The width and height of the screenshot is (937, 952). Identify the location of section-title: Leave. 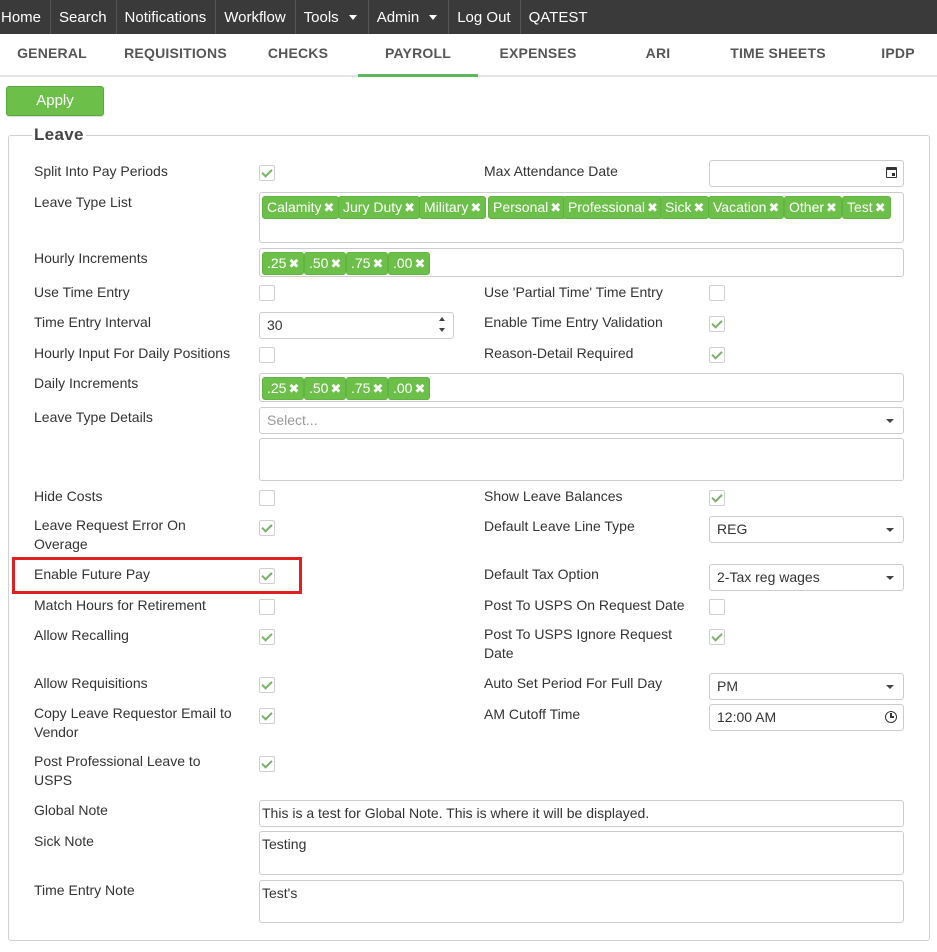
(59, 135).